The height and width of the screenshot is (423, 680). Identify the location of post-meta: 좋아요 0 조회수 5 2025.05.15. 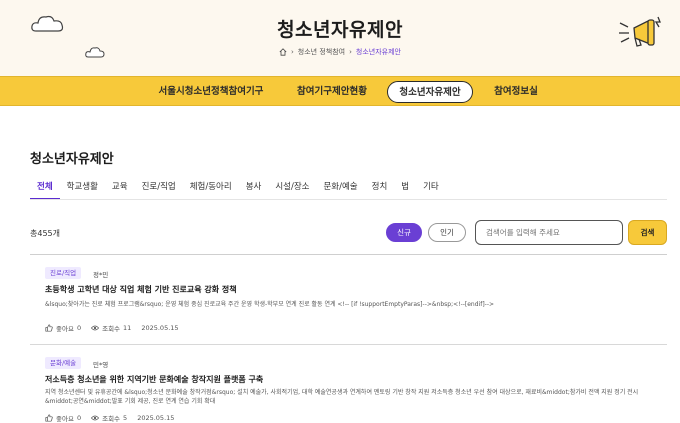
(109, 418).